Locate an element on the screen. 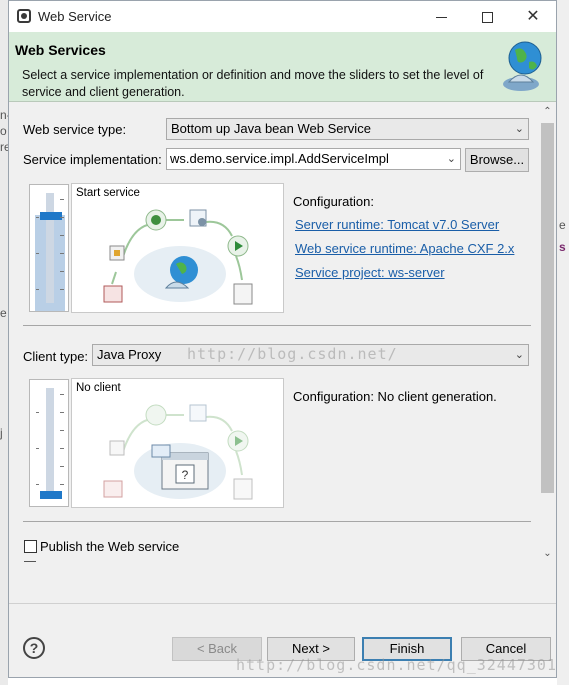 This screenshot has height=685, width=569. background-app-edge-left is located at coordinates (4, 342).